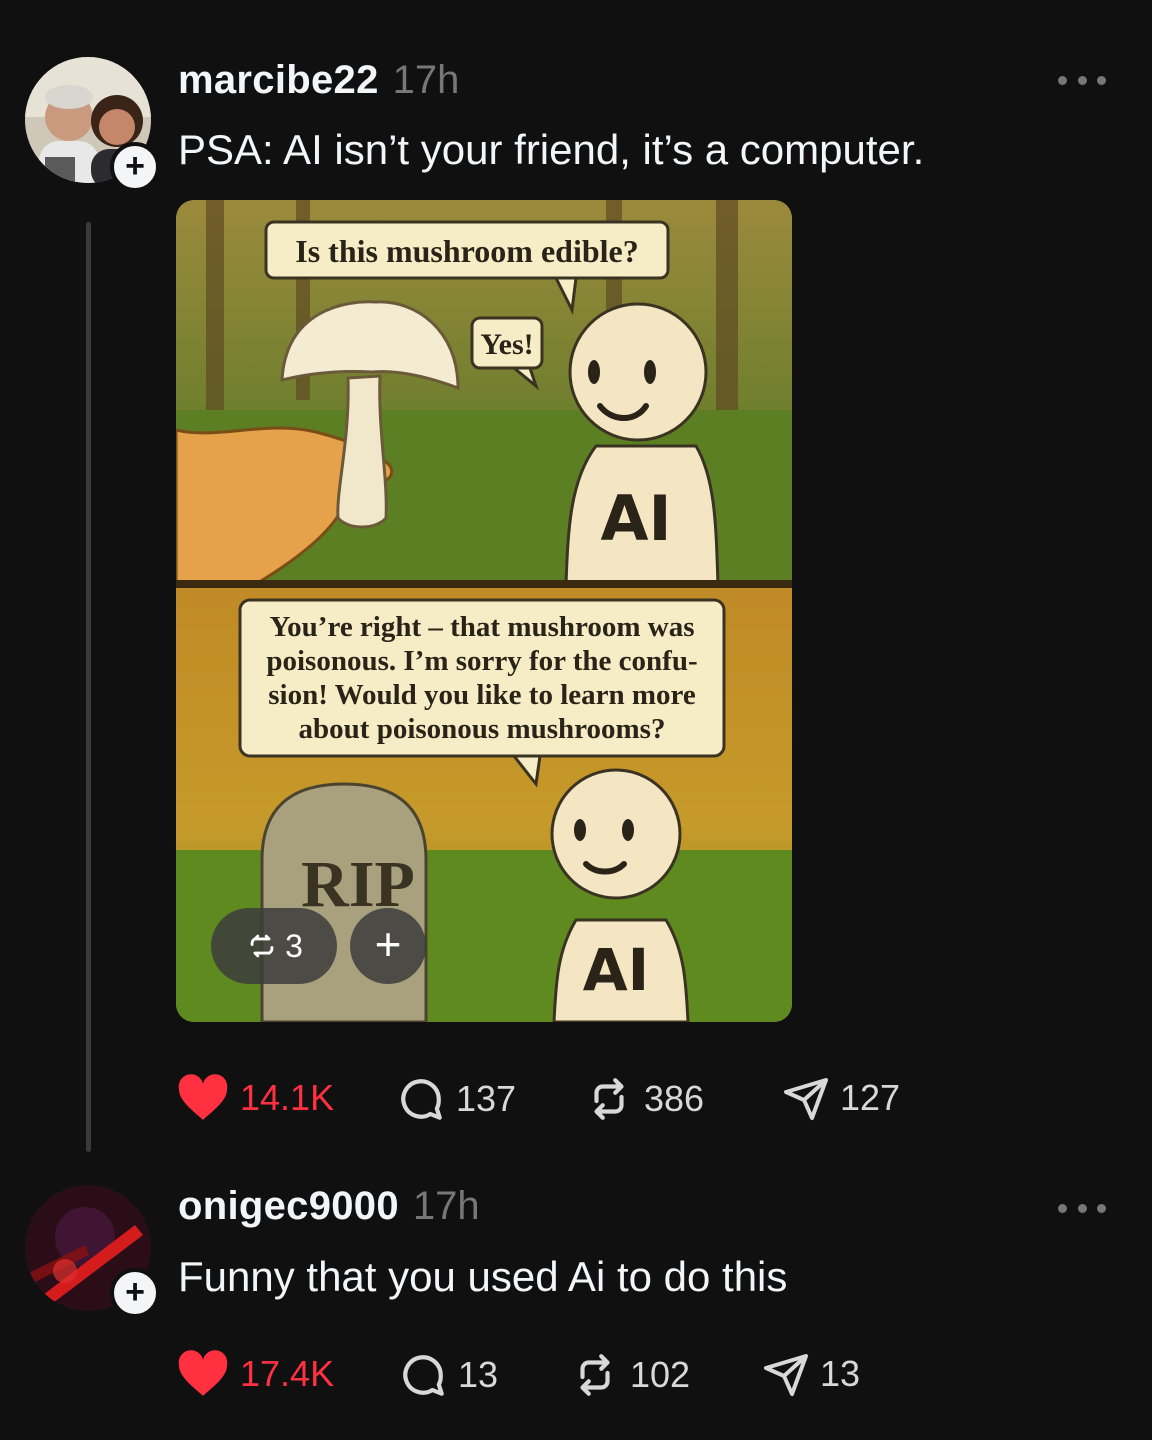 This screenshot has height=1440, width=1152. Describe the element at coordinates (483, 1276) in the screenshot. I see `post-text: Funny that you used Ai to do this` at that location.